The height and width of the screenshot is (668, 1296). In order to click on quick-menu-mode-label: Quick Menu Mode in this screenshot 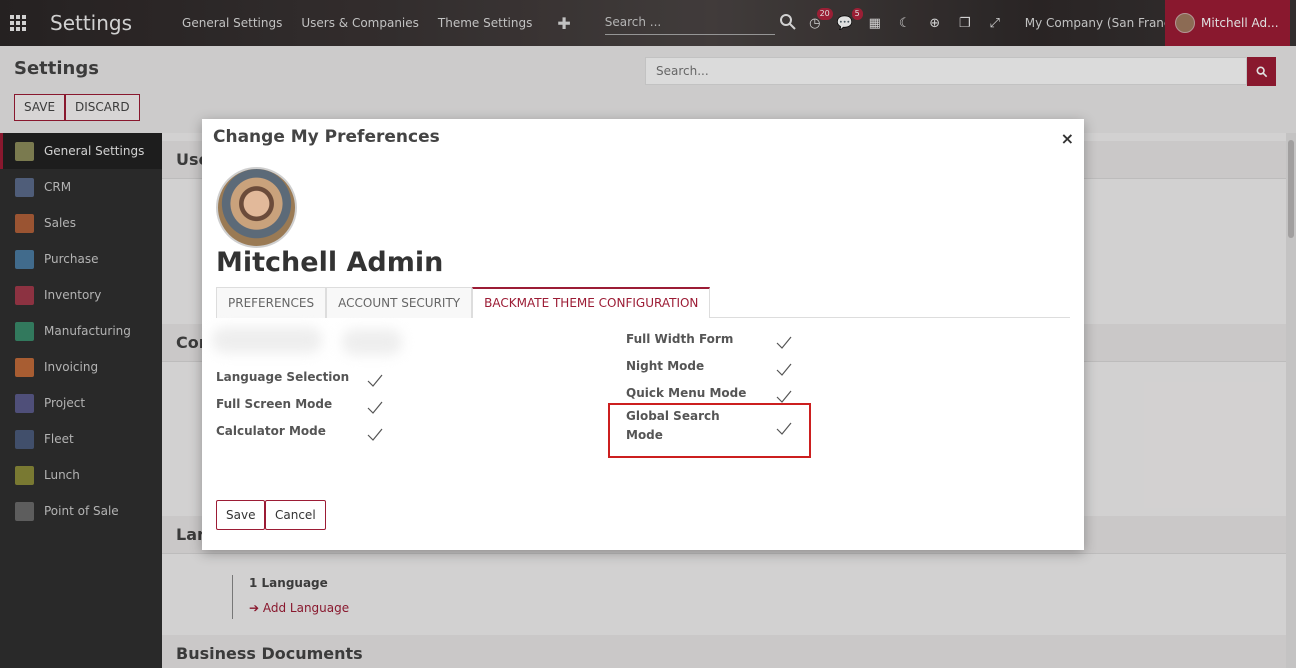, I will do `click(686, 393)`.